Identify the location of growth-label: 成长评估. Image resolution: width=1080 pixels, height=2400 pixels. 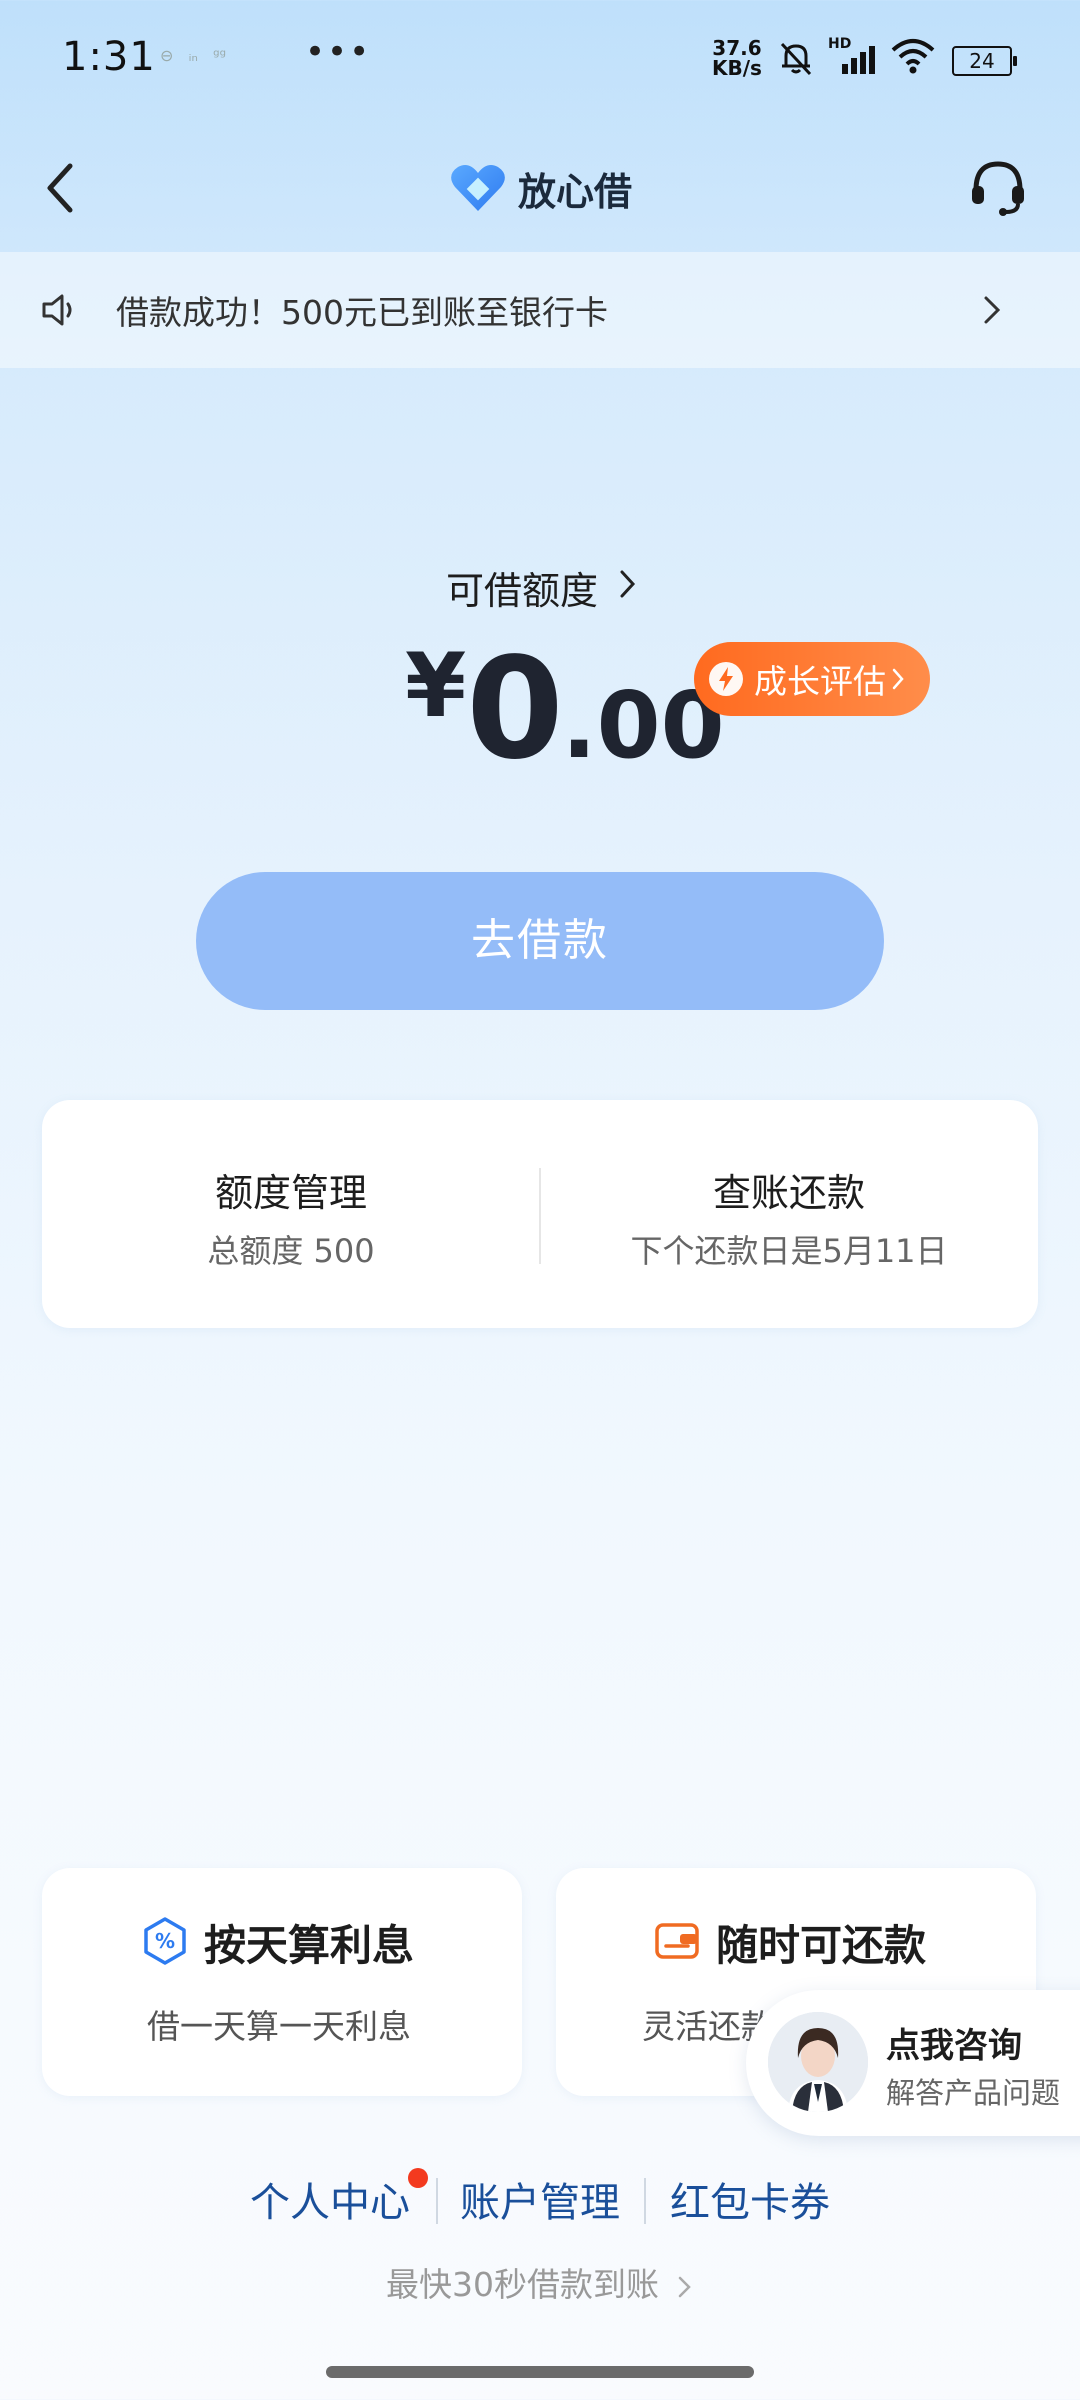
(820, 681).